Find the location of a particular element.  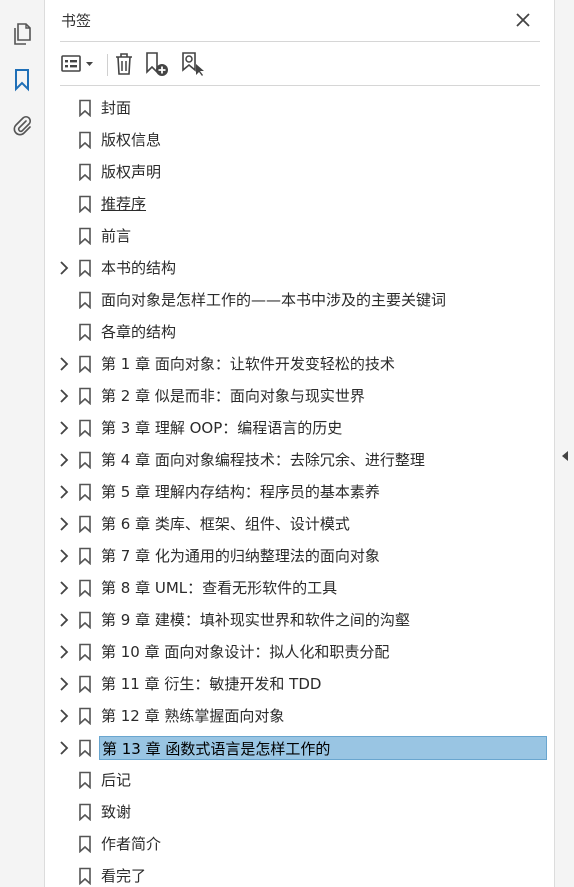

bookmark-label: 第 1 章 面向对象：让软件开发变轻松的技术 is located at coordinates (248, 364).